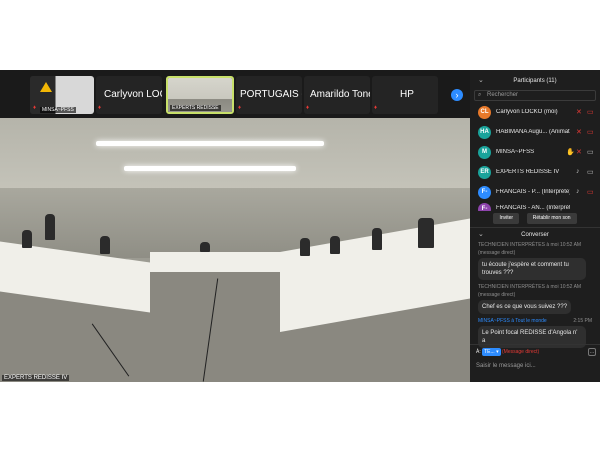 The image size is (600, 450). I want to click on avatar: M, so click(484, 152).